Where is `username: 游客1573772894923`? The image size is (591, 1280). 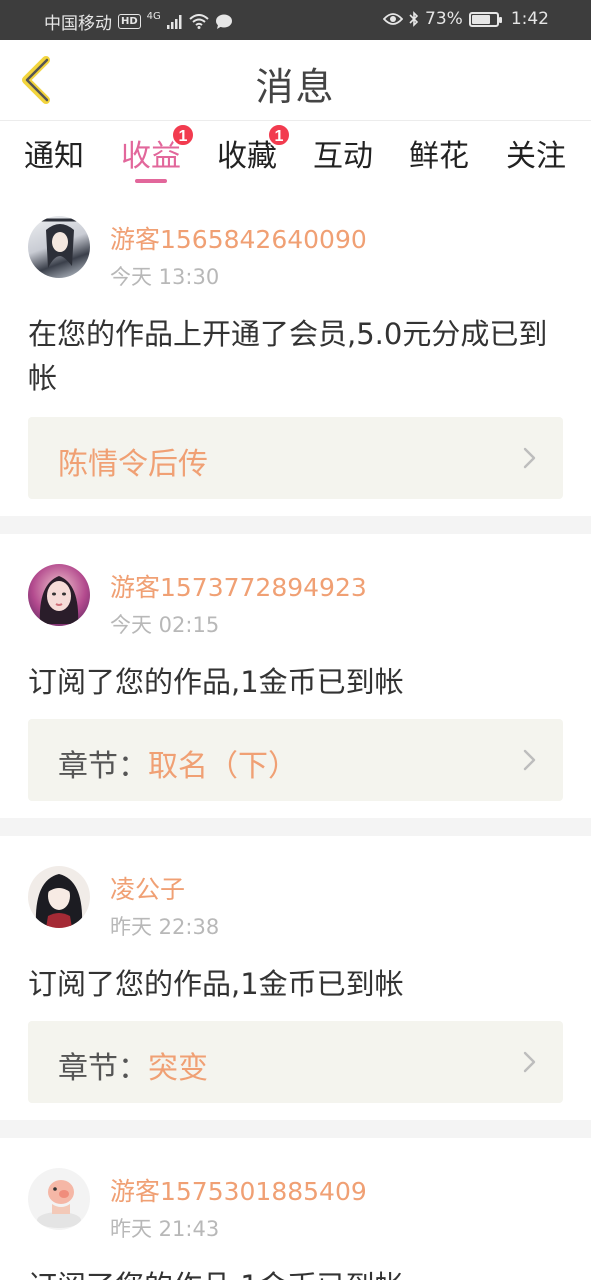
username: 游客1573772894923 is located at coordinates (238, 586).